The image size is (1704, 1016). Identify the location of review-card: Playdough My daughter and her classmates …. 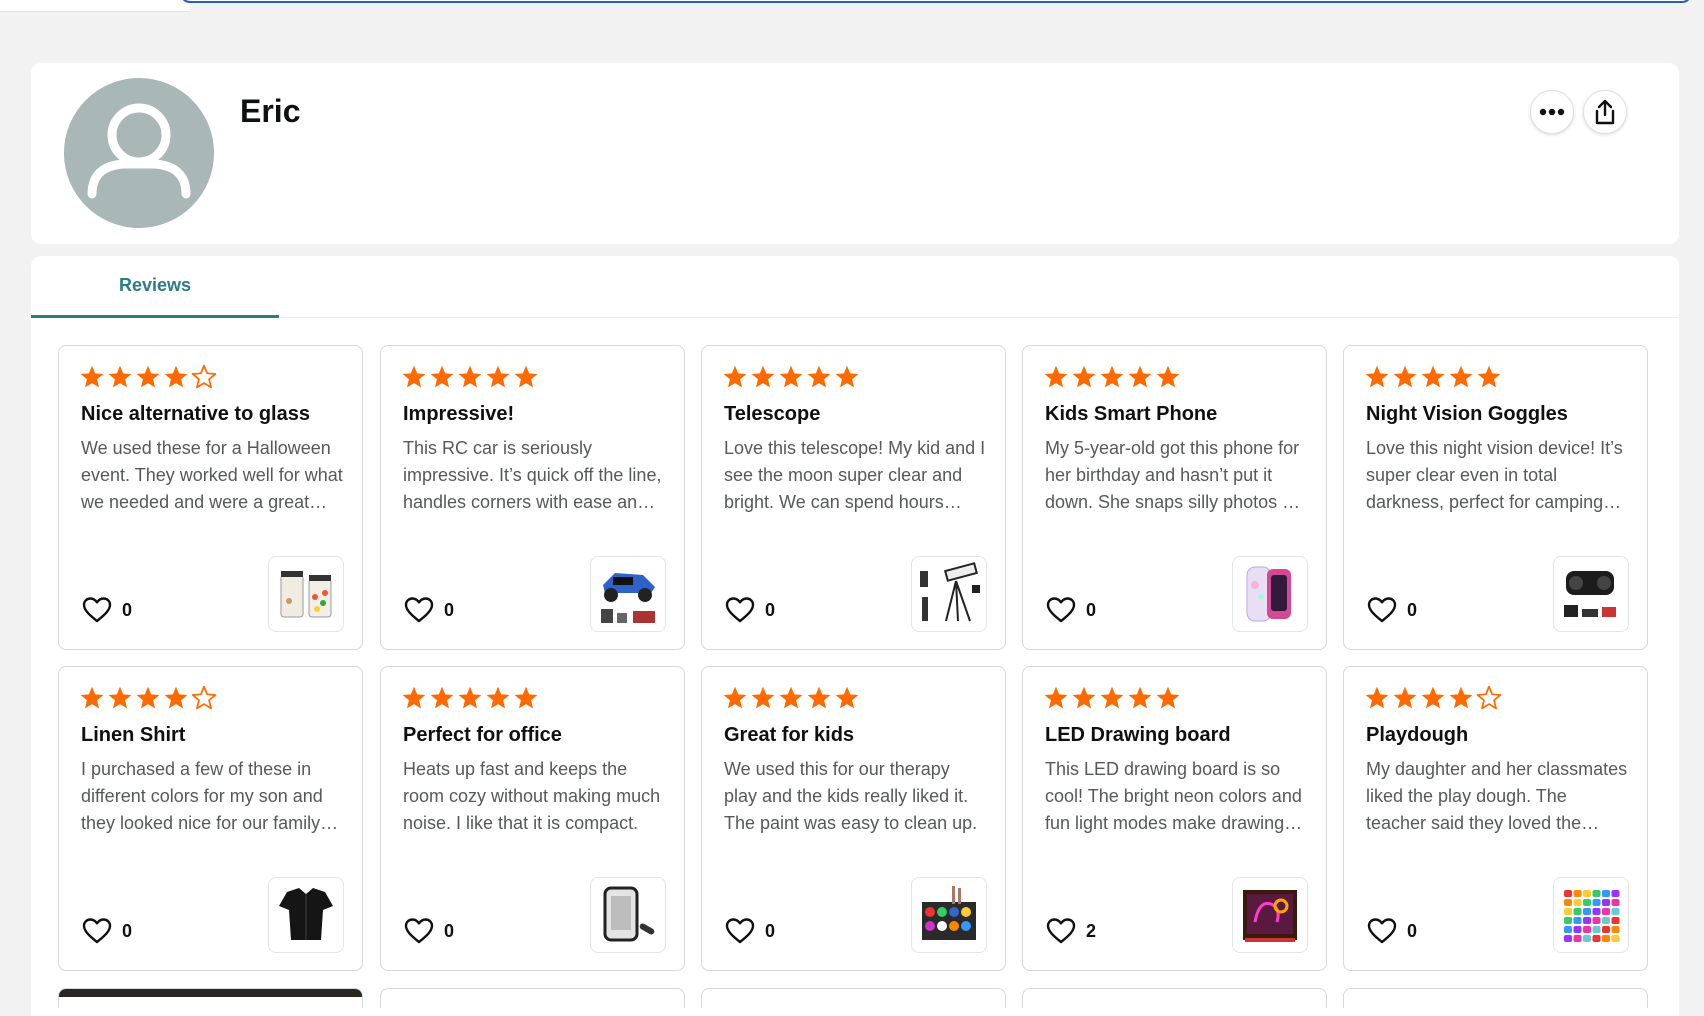
(1495, 818).